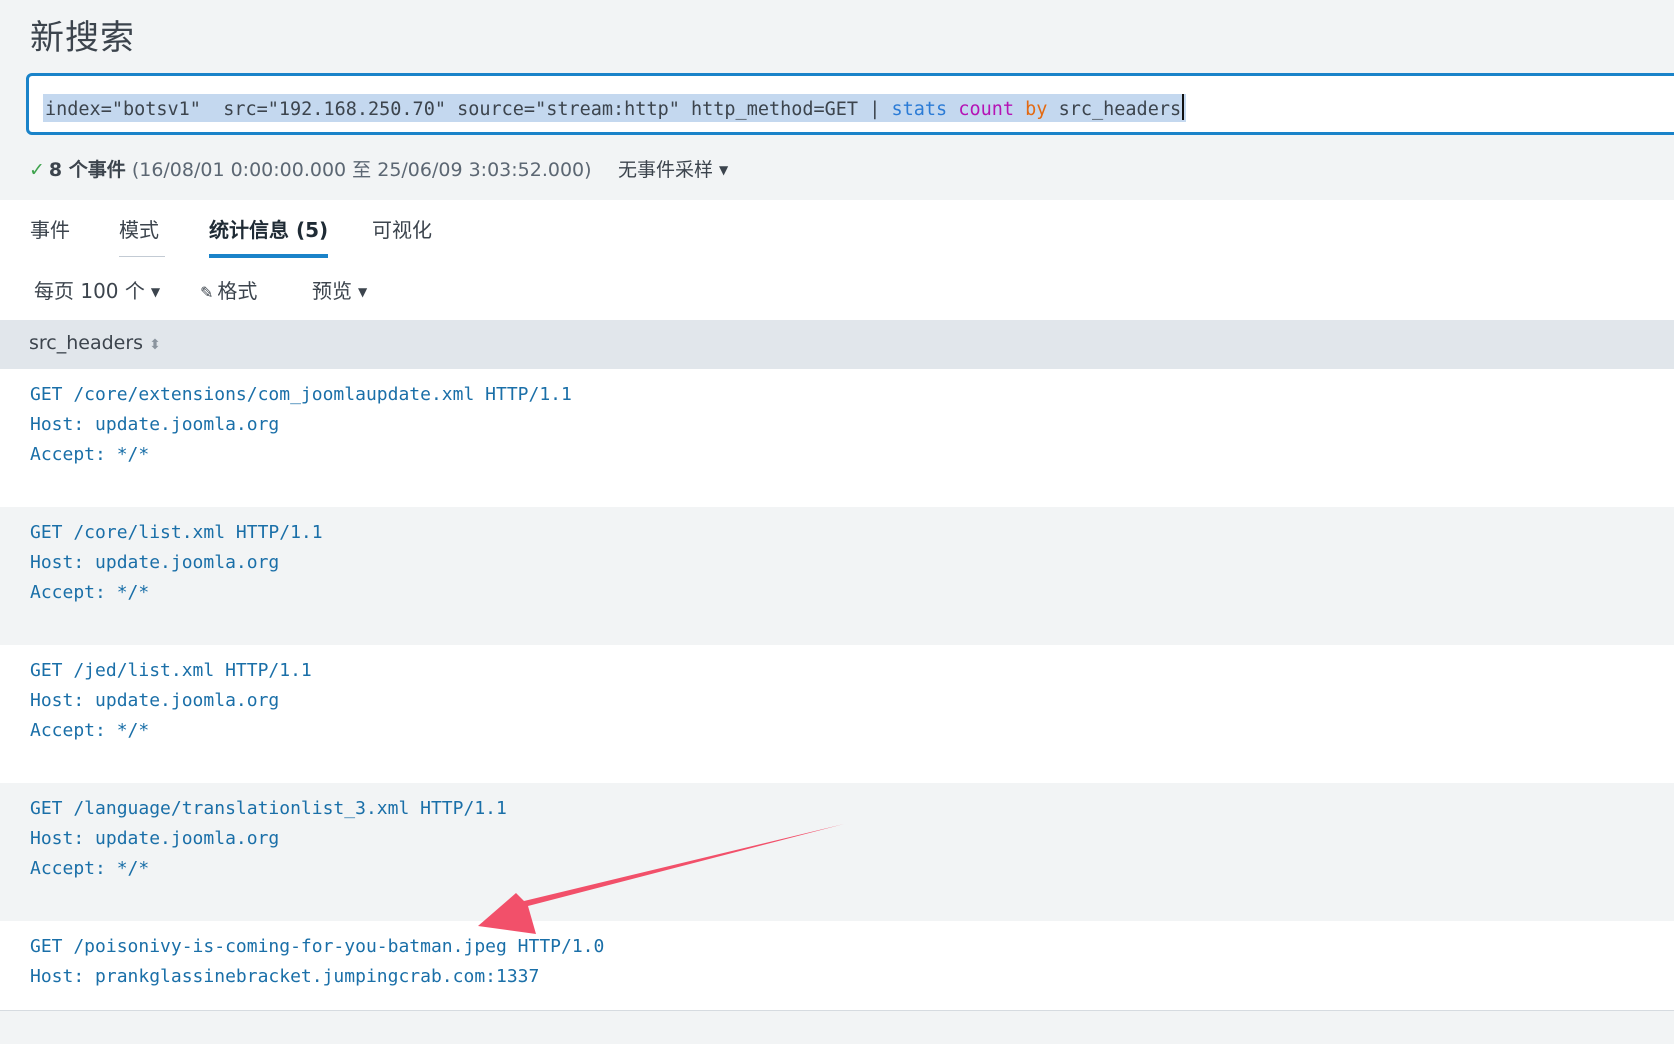 The image size is (1674, 1044). I want to click on annotation-arrow-shape, so click(661, 879).